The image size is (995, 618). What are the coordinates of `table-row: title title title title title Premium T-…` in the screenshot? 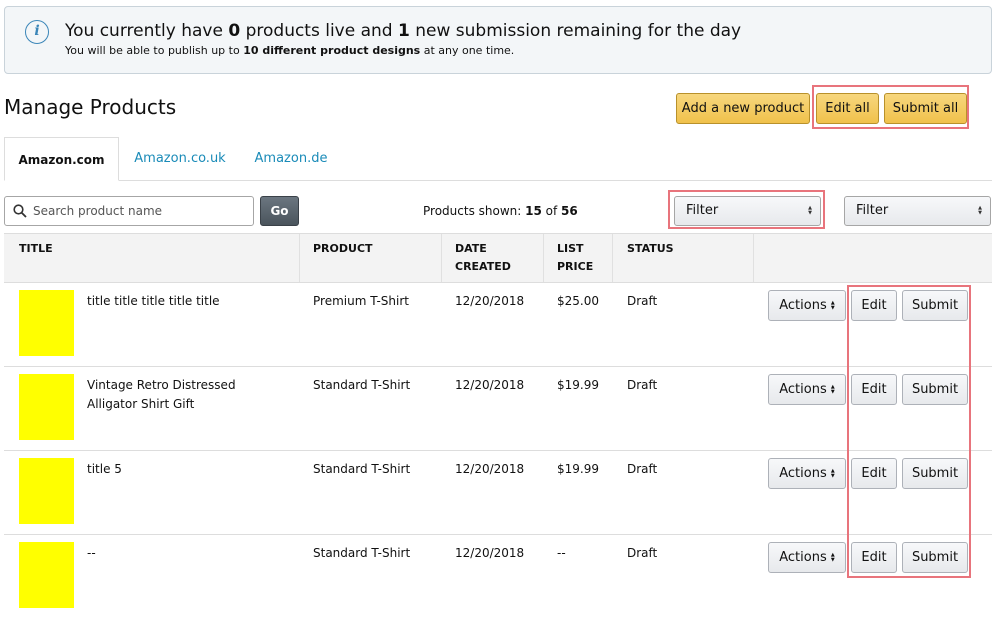 It's located at (498, 325).